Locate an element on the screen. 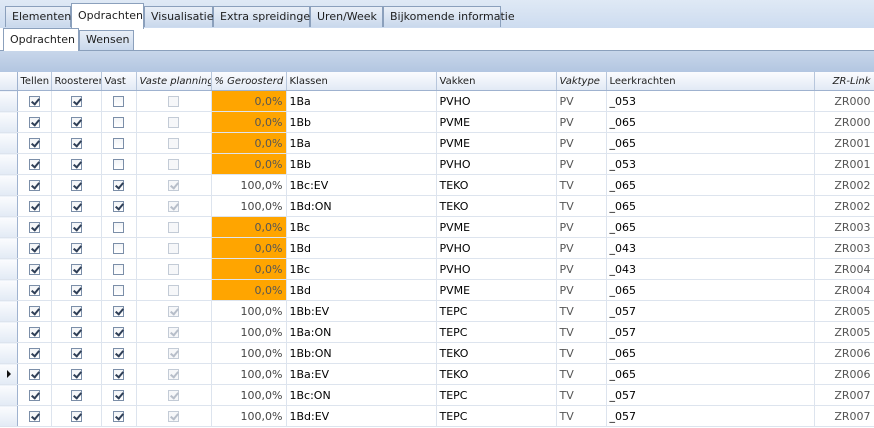 This screenshot has height=428, width=874. klassen-cell: 1Bd:EV is located at coordinates (361, 416).